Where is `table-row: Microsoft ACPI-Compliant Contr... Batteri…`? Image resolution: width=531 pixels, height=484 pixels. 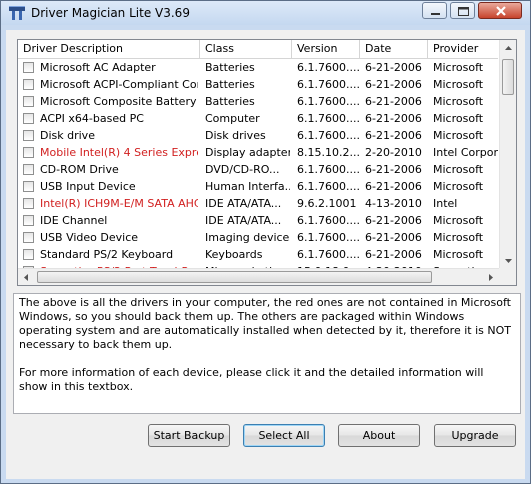
table-row: Microsoft ACPI-Compliant Contr... Batteri… is located at coordinates (258, 84).